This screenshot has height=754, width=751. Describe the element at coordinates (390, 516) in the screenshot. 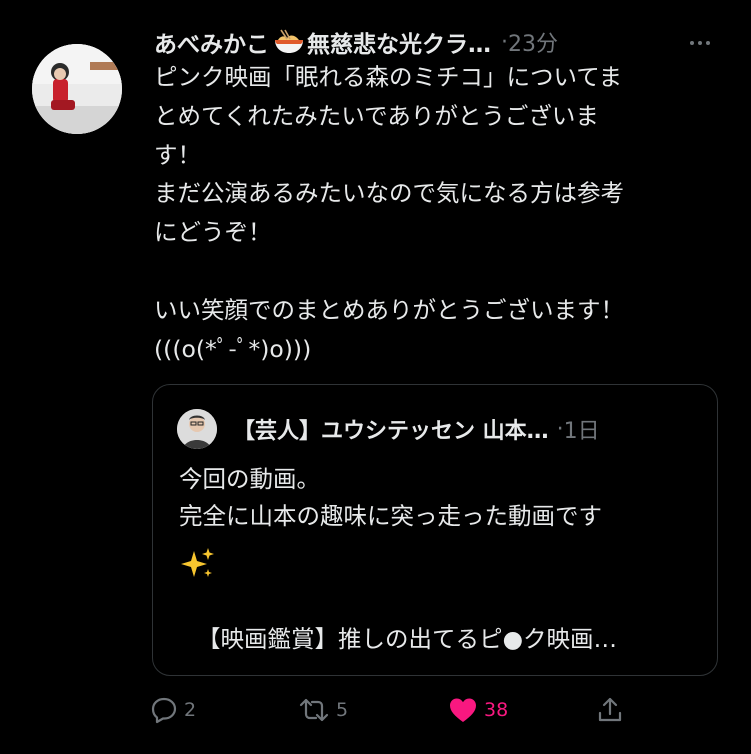

I see `quoted-line: 完全に山本の趣味に突っ走った動画です` at that location.